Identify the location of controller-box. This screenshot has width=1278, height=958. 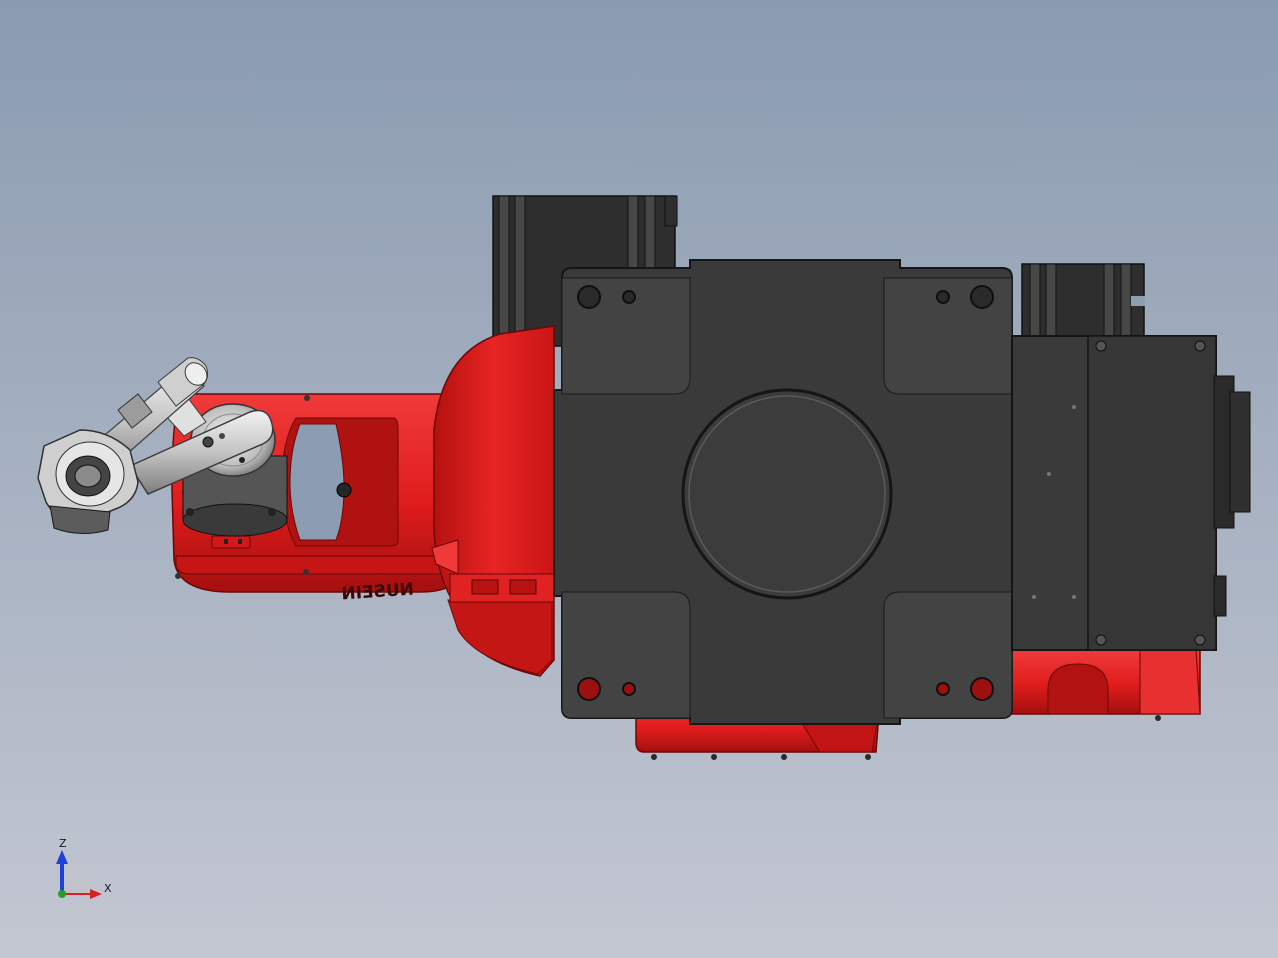
(1131, 493).